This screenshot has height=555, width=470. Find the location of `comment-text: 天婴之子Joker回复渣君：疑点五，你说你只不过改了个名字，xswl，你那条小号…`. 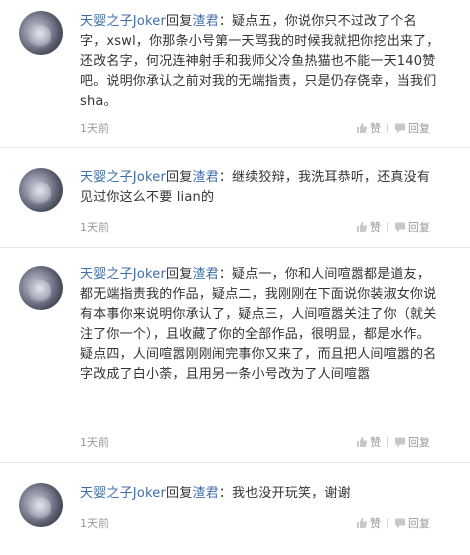

comment-text: 天婴之子Joker回复渣君：疑点五，你说你只不过改了个名字，xswl，你那条小号… is located at coordinates (260, 62).